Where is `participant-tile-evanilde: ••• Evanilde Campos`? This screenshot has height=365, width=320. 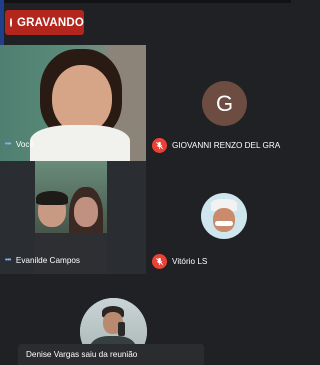
participant-tile-evanilde: ••• Evanilde Campos is located at coordinates (73, 217).